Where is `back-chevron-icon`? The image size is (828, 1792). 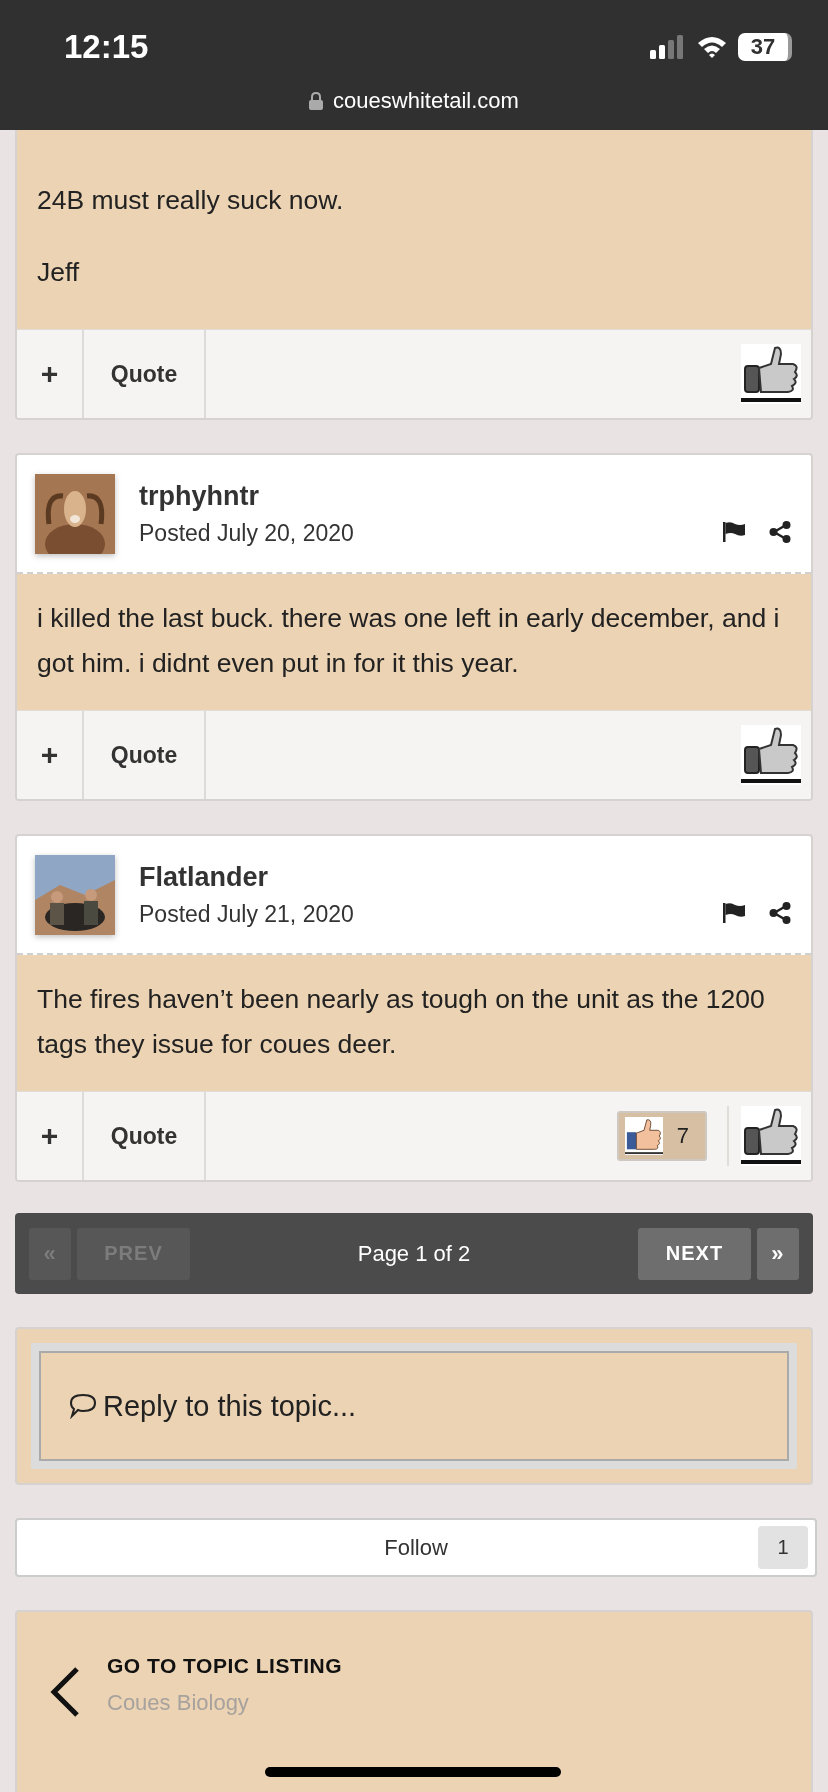 back-chevron-icon is located at coordinates (65, 1692).